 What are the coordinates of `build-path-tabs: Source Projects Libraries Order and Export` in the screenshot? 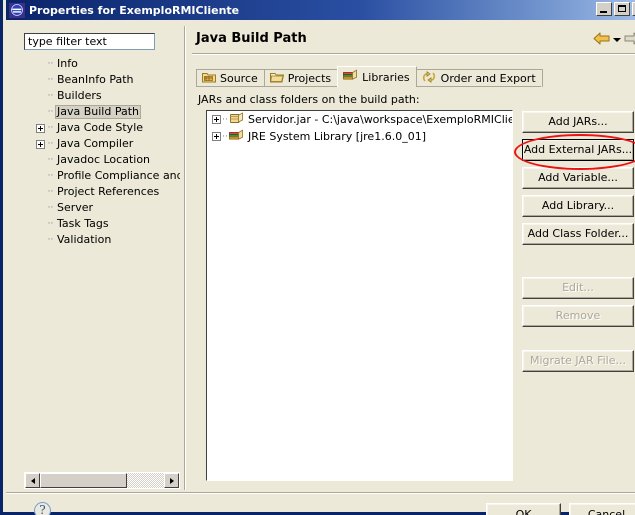 It's located at (369, 76).